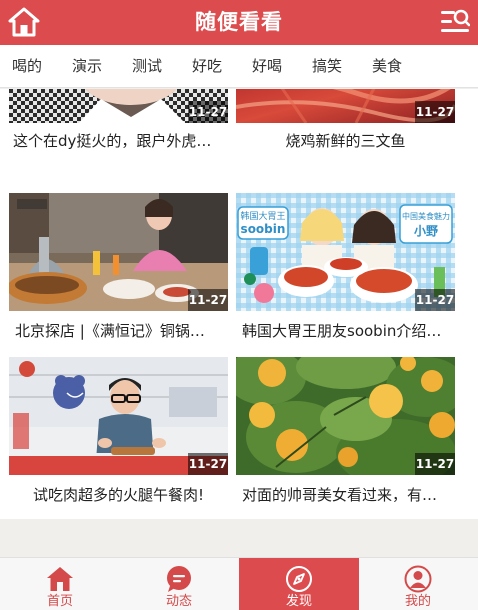 Image resolution: width=478 pixels, height=610 pixels. What do you see at coordinates (207, 66) in the screenshot?
I see `tab-tasty: 好吃` at bounding box center [207, 66].